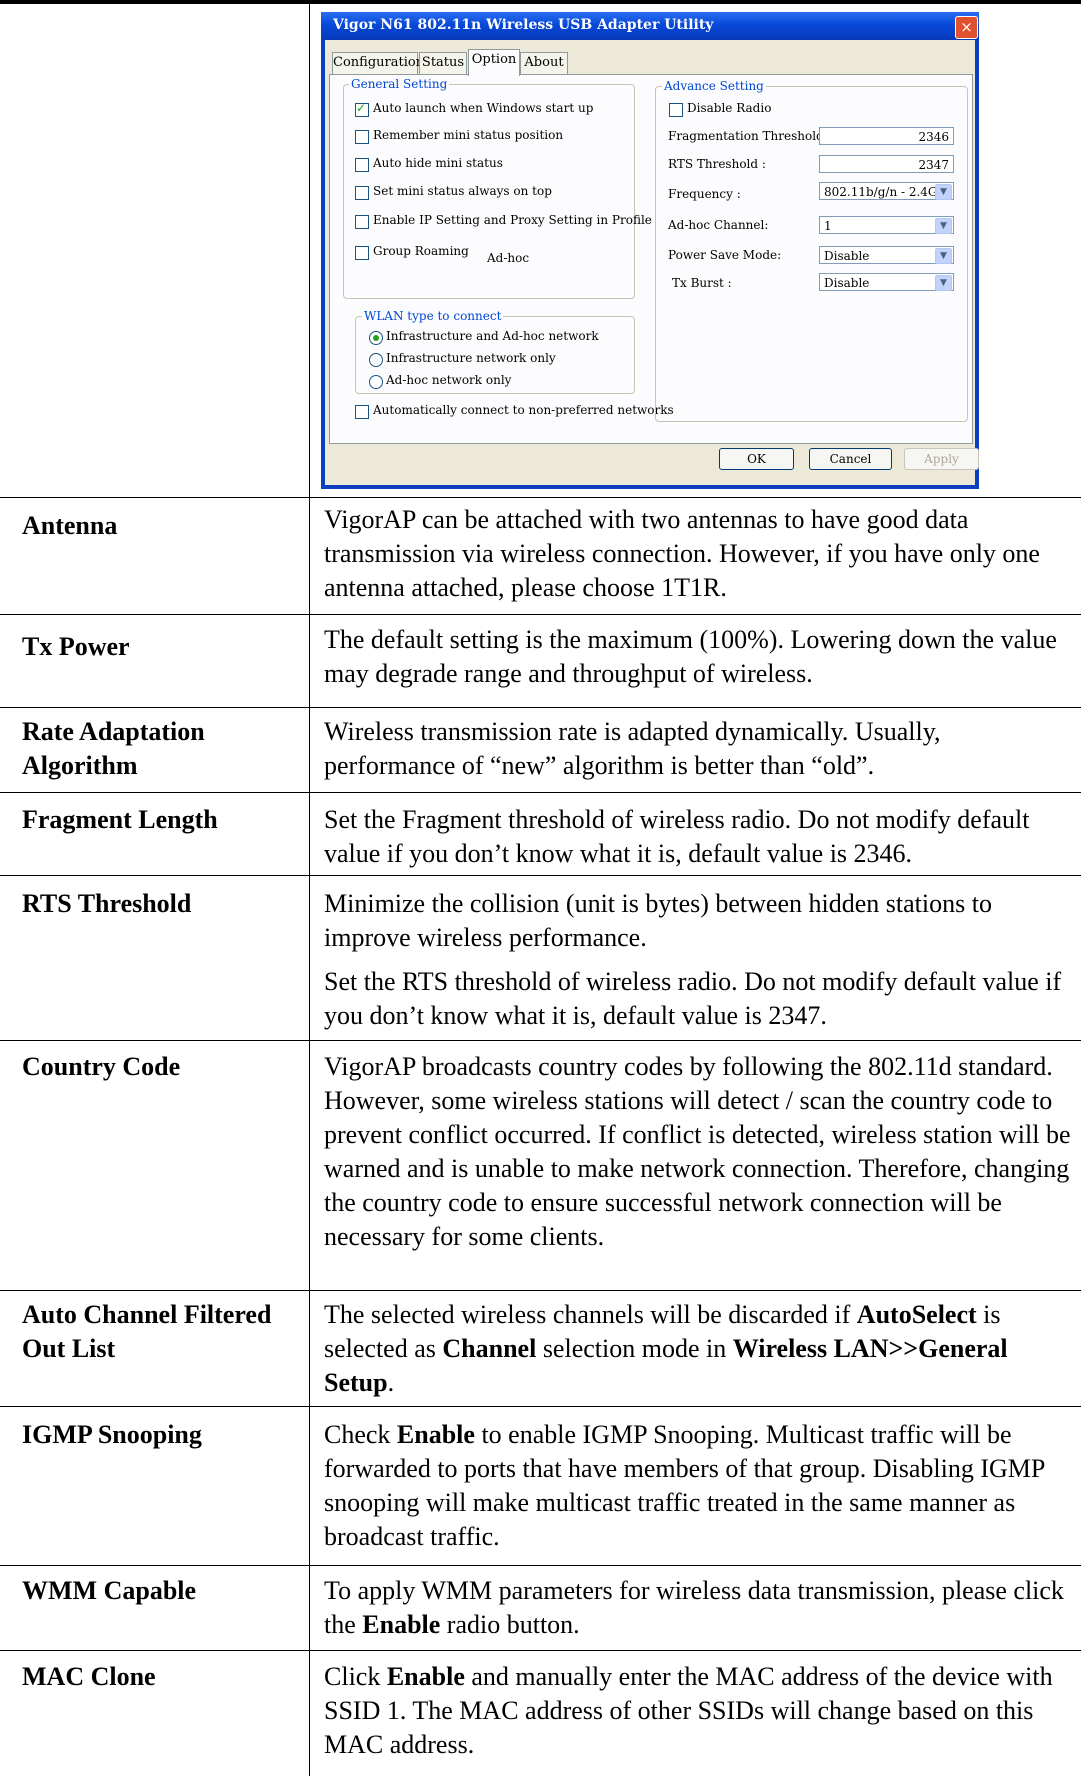 The image size is (1081, 1776). Describe the element at coordinates (362, 412) in the screenshot. I see `auto-connect-checkbox` at that location.